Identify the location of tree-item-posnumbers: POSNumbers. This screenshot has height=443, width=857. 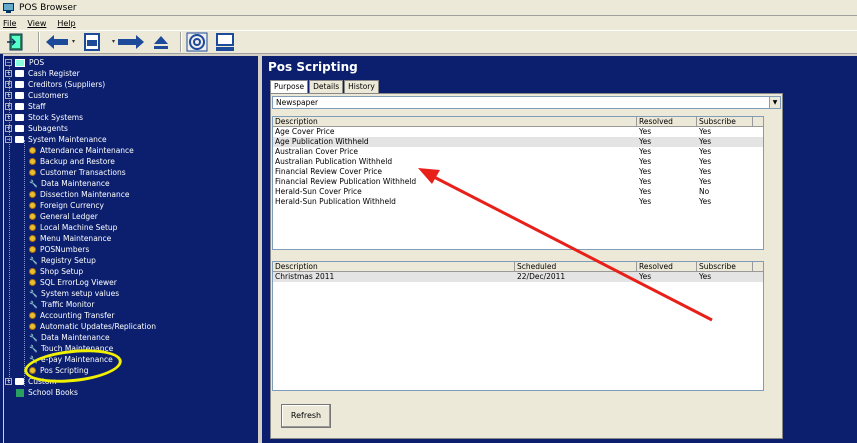
(59, 249).